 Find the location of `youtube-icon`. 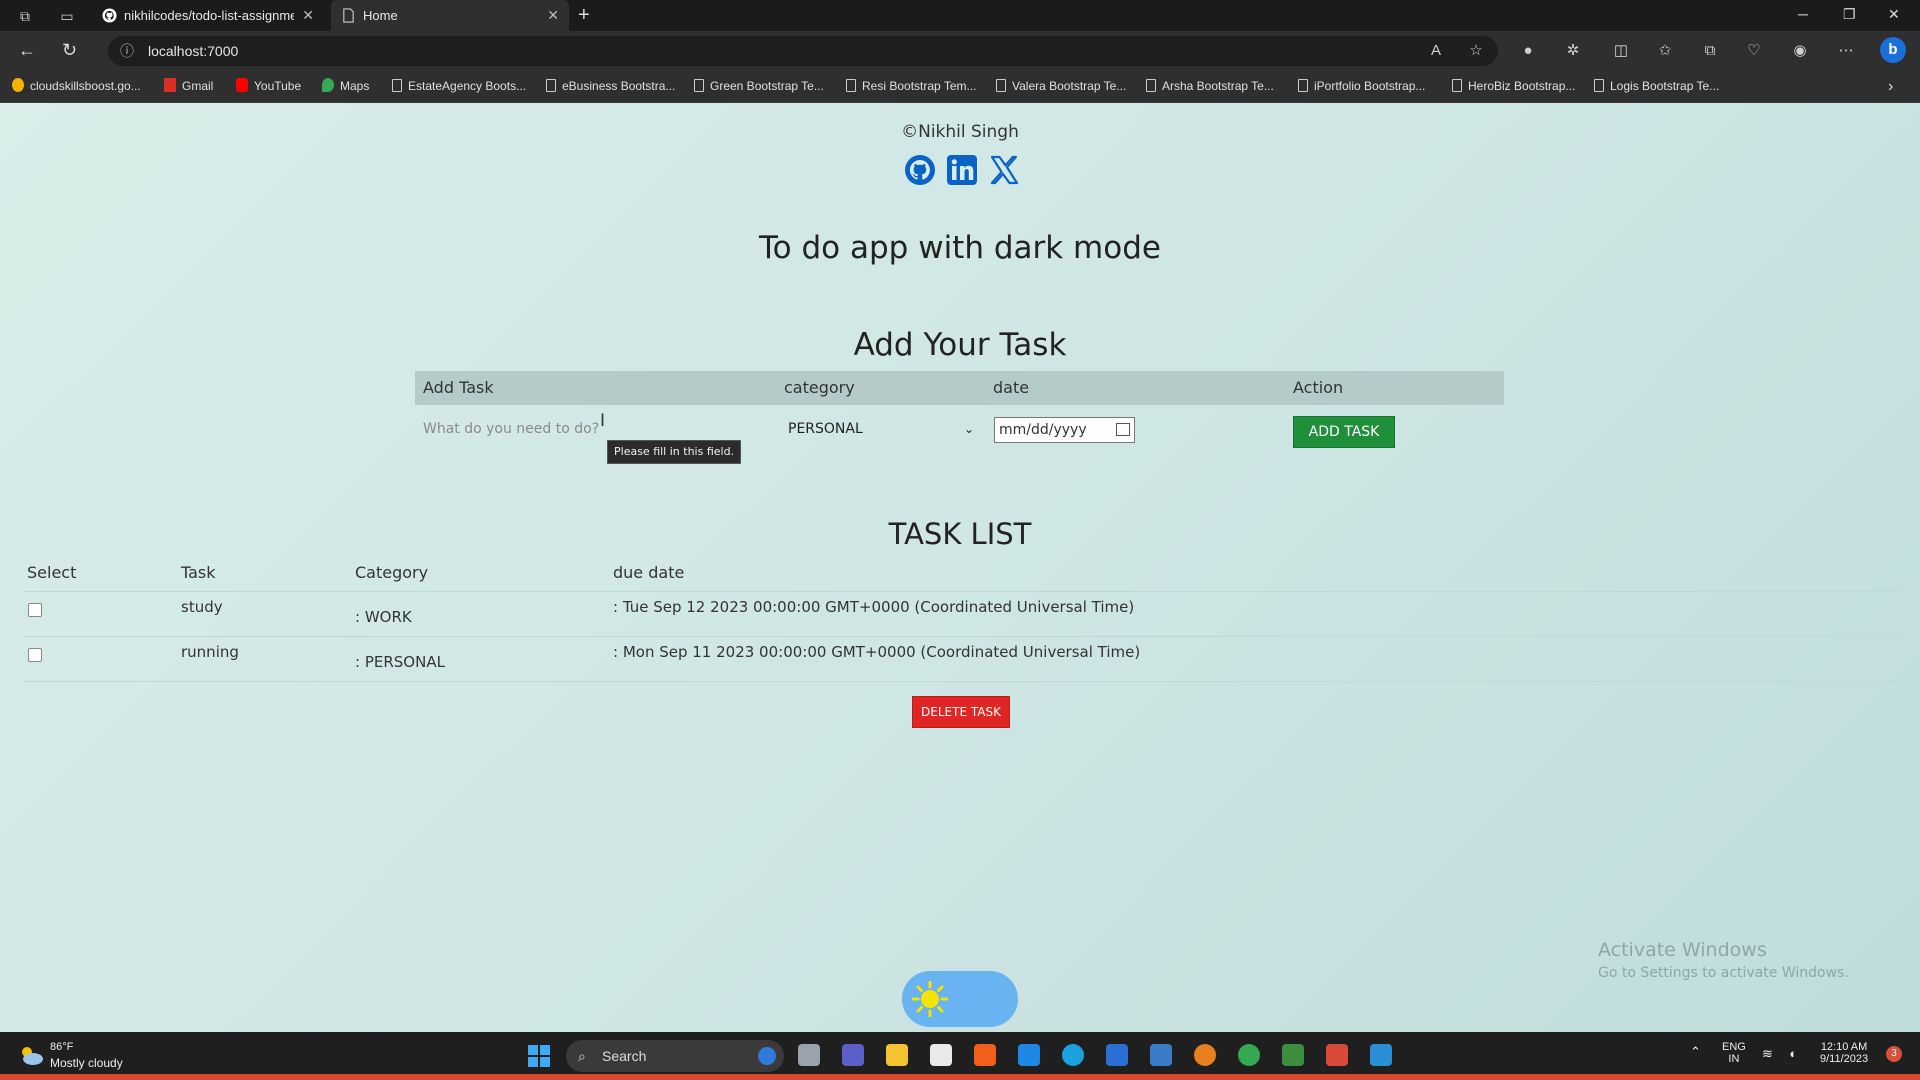

youtube-icon is located at coordinates (242, 85).